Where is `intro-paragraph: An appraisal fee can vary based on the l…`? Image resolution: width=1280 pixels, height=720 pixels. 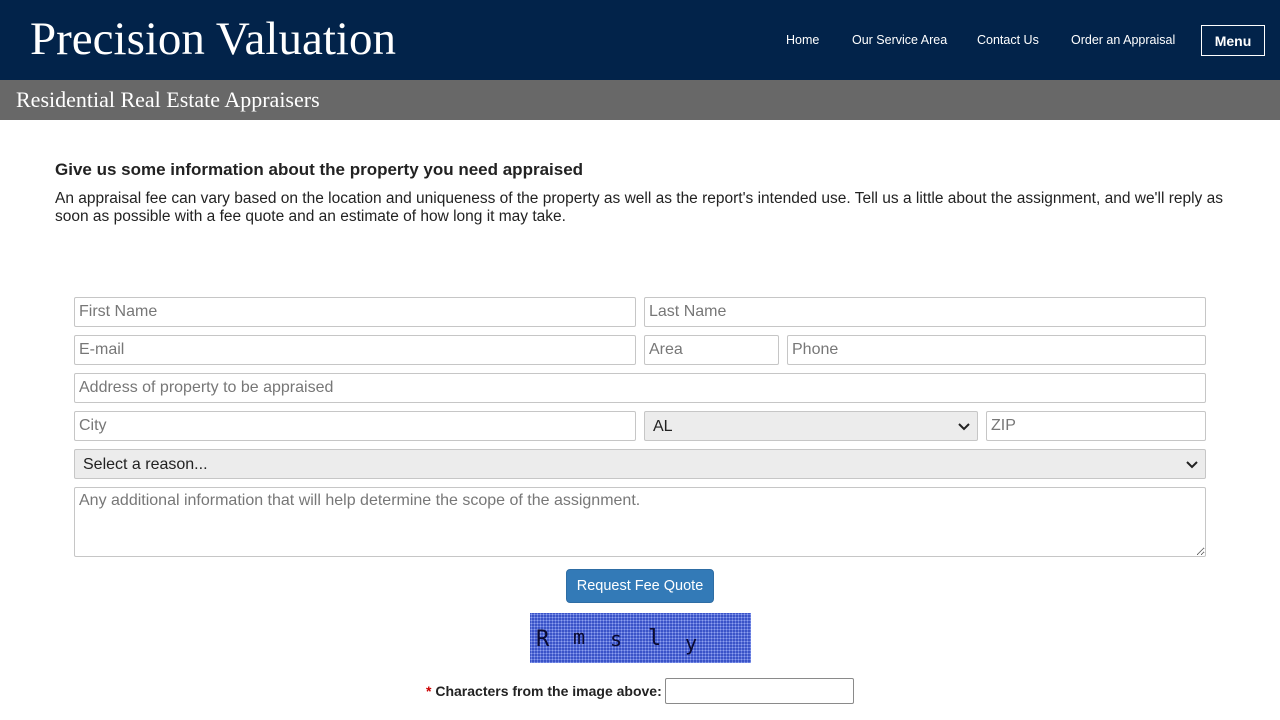
intro-paragraph: An appraisal fee can vary based on the l… is located at coordinates (639, 207).